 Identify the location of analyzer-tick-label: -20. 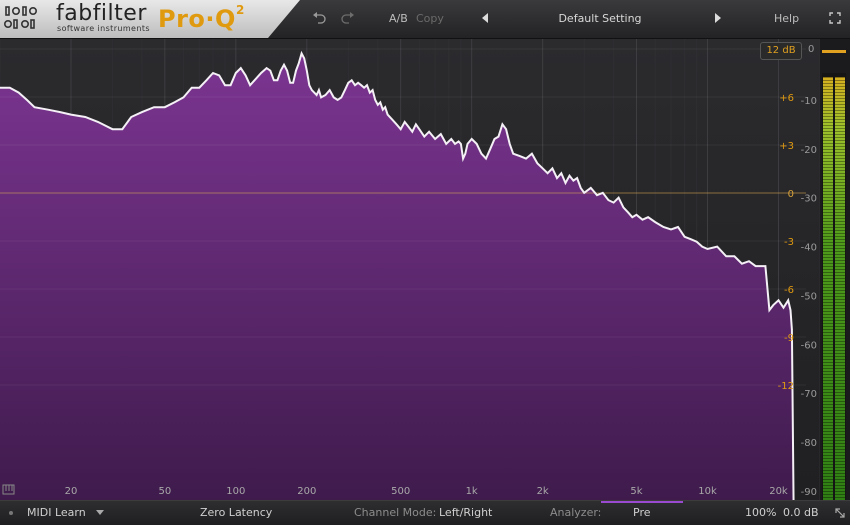
(809, 150).